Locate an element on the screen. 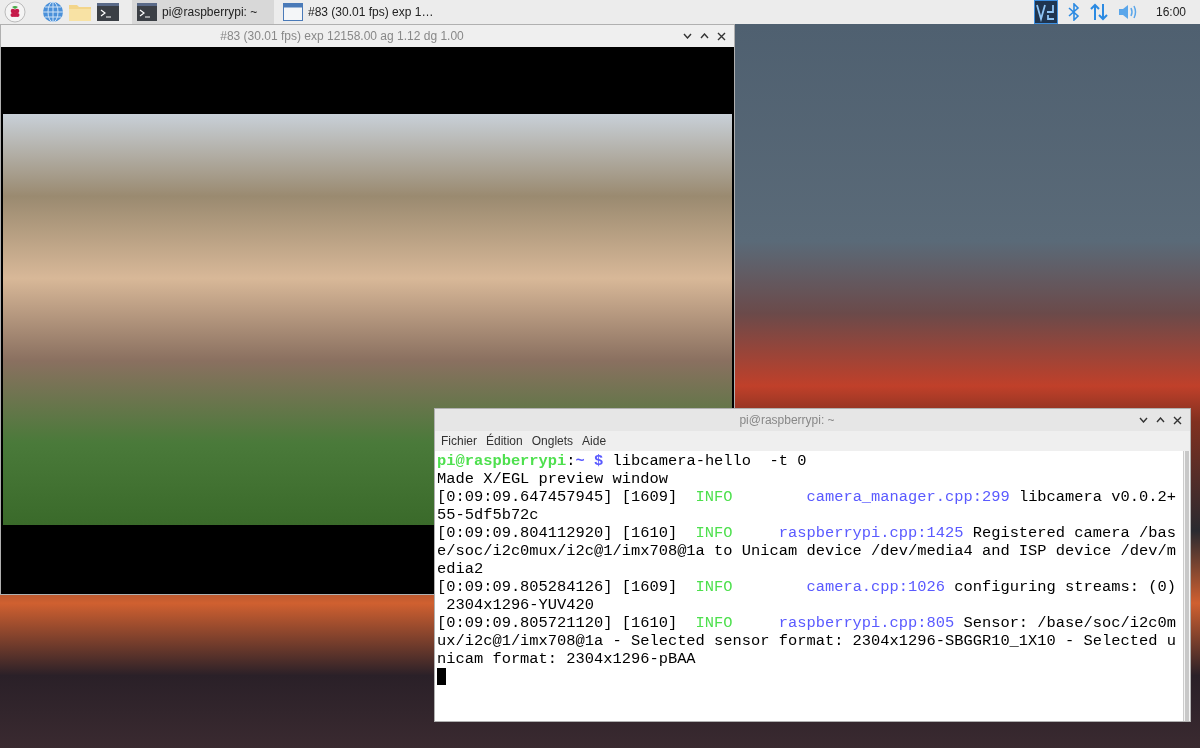  terminal-line: [0:09:09.805284126] [1609] INFO camera.cpp:1026 configuring streams: (0) is located at coordinates (806, 587).